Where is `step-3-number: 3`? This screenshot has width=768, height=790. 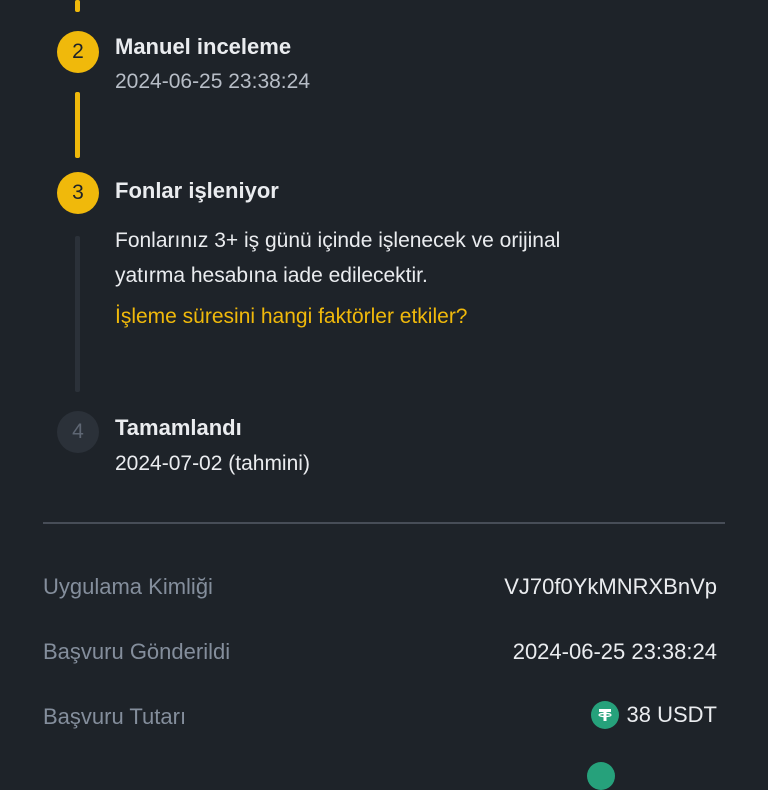 step-3-number: 3 is located at coordinates (78, 192).